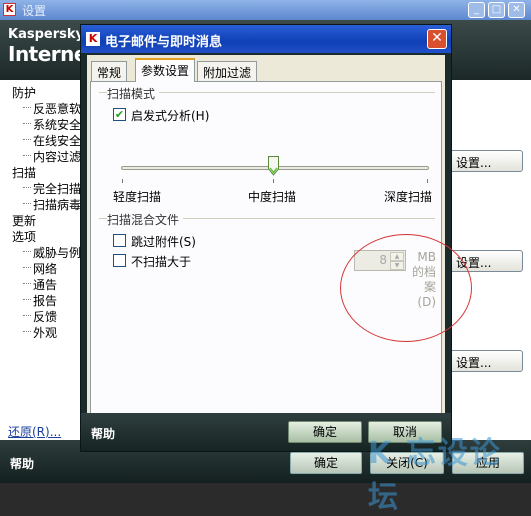 The image size is (531, 516). Describe the element at coordinates (39, 284) in the screenshot. I see `nav-item-notifications: 通告` at that location.